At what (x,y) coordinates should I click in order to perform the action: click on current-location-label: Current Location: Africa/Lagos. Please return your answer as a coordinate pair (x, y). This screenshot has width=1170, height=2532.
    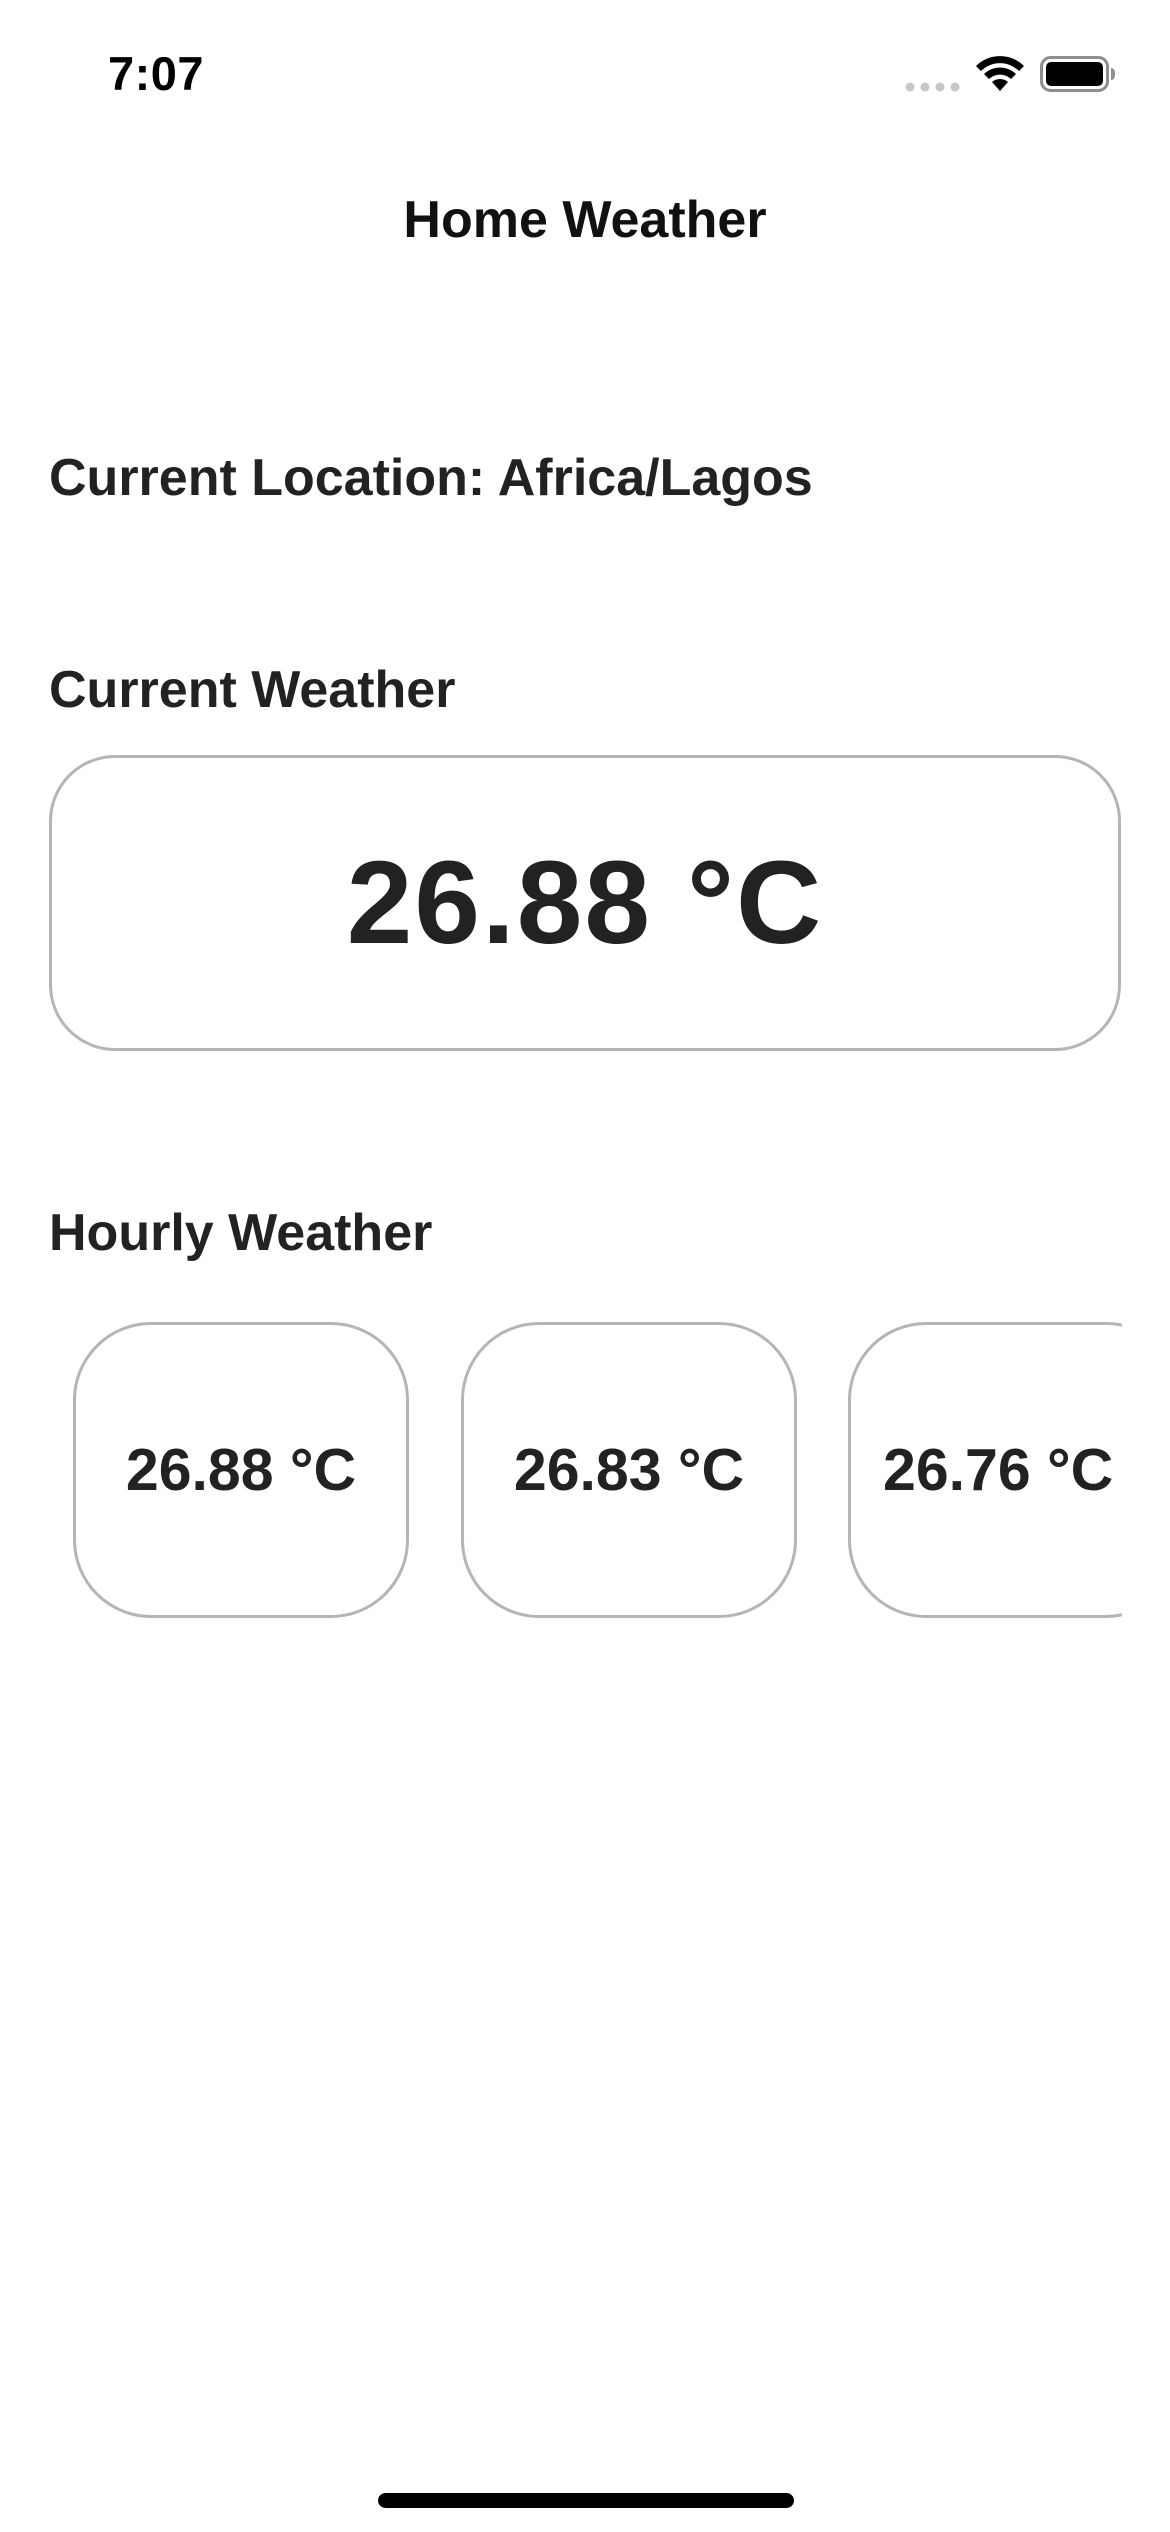
    Looking at the image, I should click on (431, 478).